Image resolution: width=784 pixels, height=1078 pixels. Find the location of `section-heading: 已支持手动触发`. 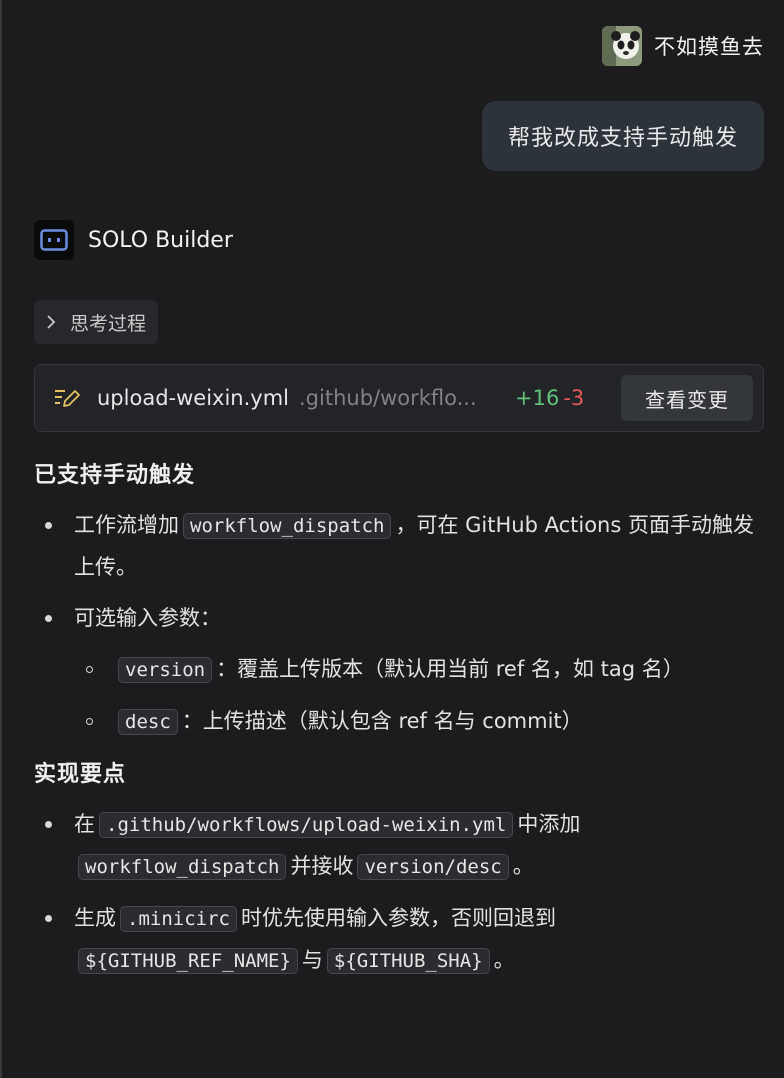

section-heading: 已支持手动触发 is located at coordinates (115, 475).